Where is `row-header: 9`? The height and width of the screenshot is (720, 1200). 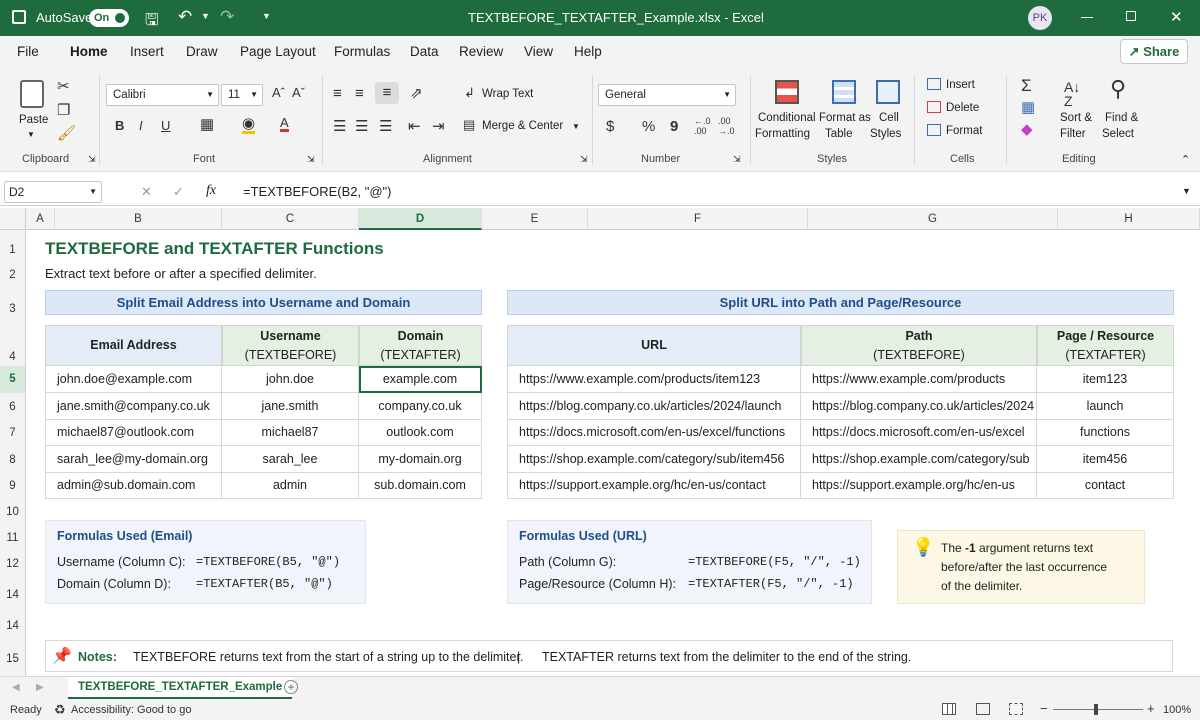
row-header: 9 is located at coordinates (13, 485).